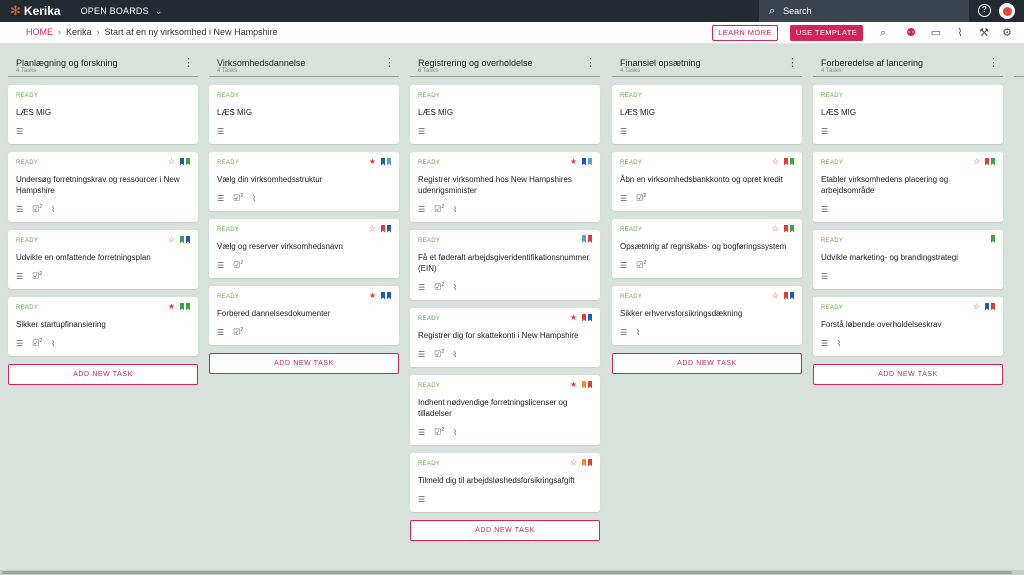 This screenshot has height=575, width=1024. I want to click on gear-icon: ⚙, so click(1007, 33).